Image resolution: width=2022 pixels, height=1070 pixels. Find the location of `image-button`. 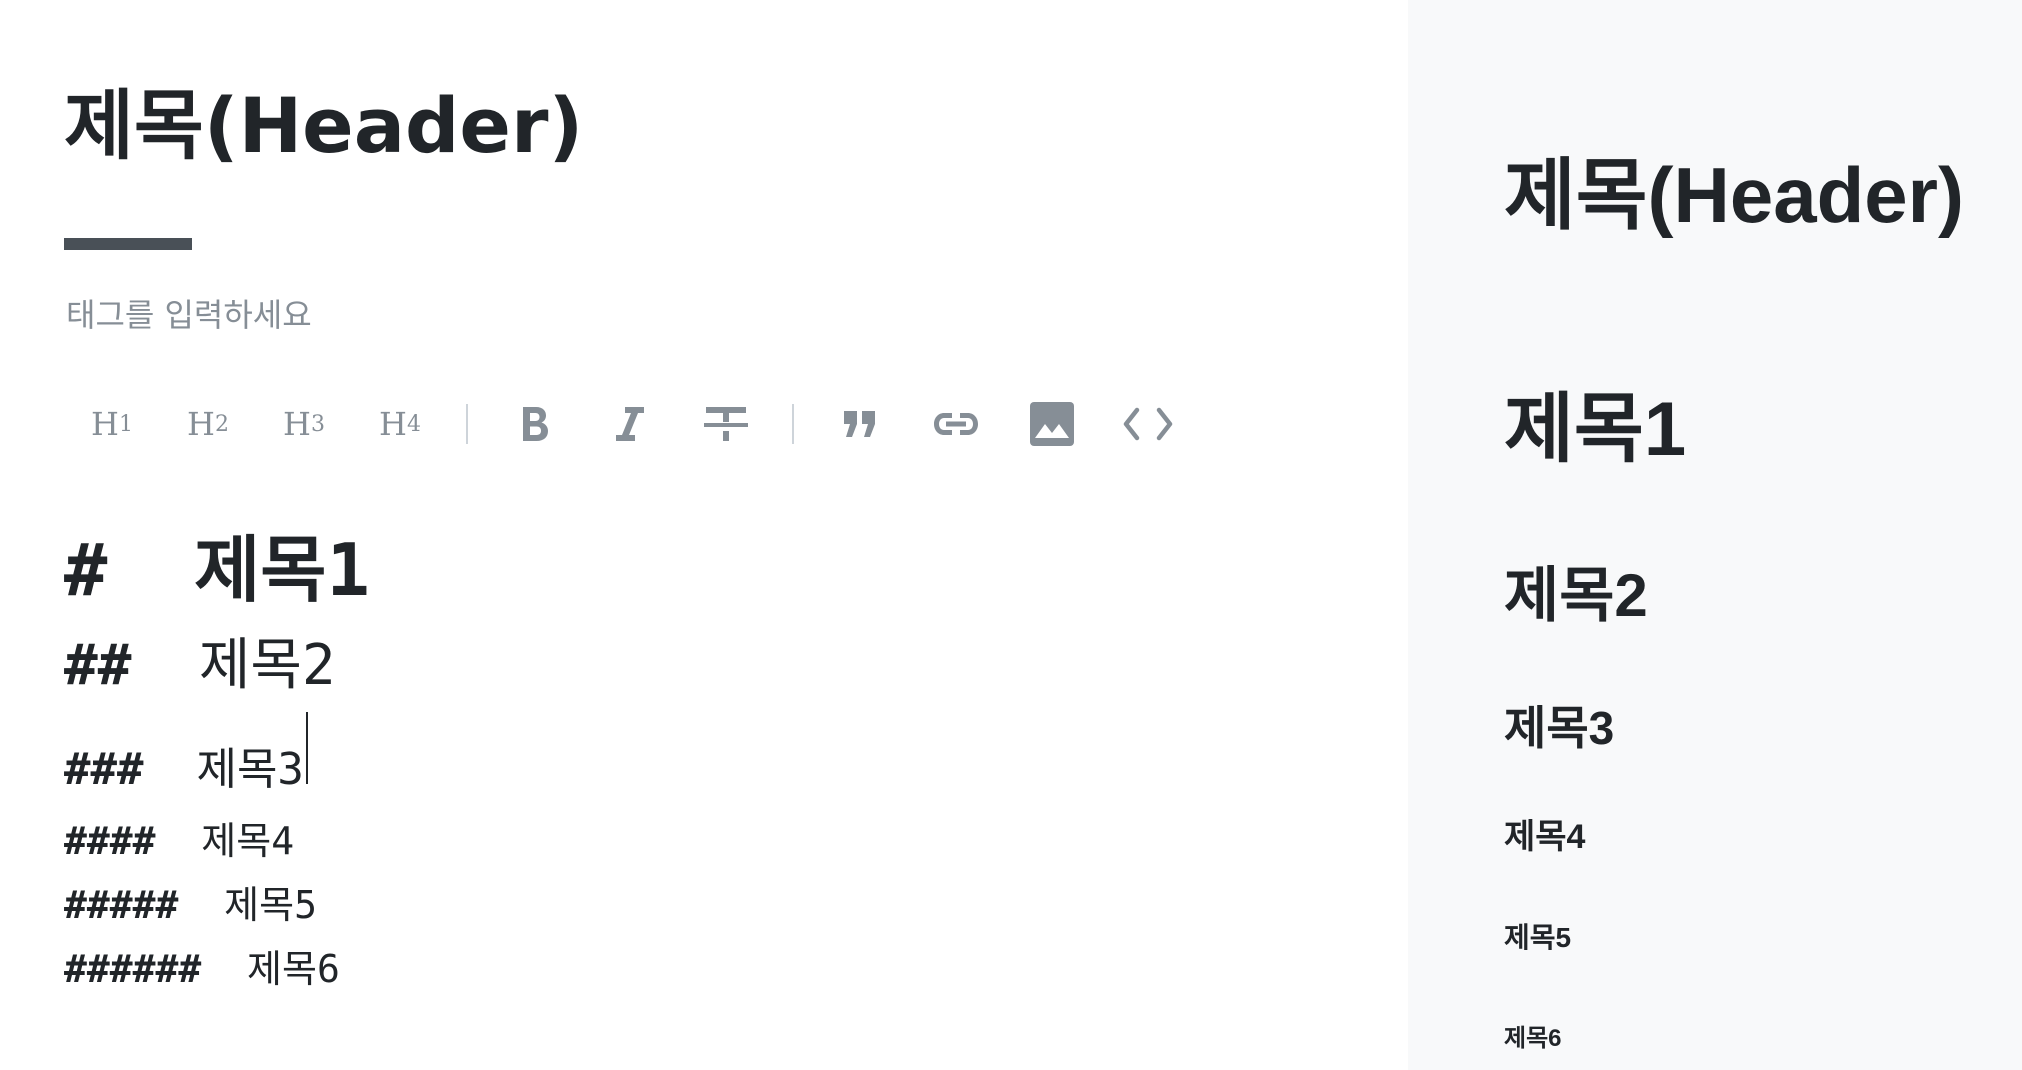

image-button is located at coordinates (1052, 424).